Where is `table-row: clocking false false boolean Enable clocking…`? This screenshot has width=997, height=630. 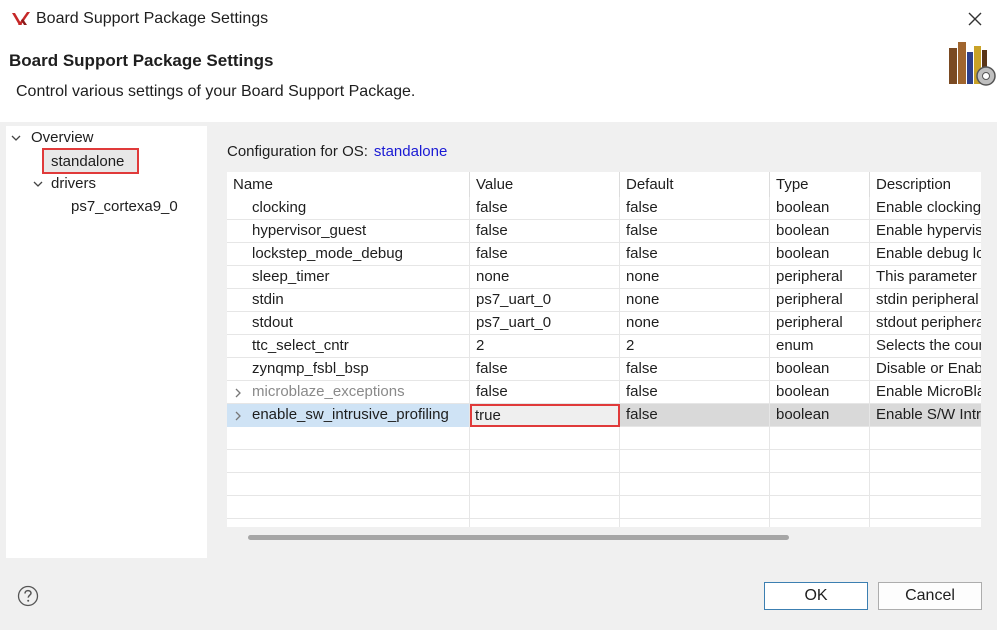 table-row: clocking false false boolean Enable clocking… is located at coordinates (604, 208).